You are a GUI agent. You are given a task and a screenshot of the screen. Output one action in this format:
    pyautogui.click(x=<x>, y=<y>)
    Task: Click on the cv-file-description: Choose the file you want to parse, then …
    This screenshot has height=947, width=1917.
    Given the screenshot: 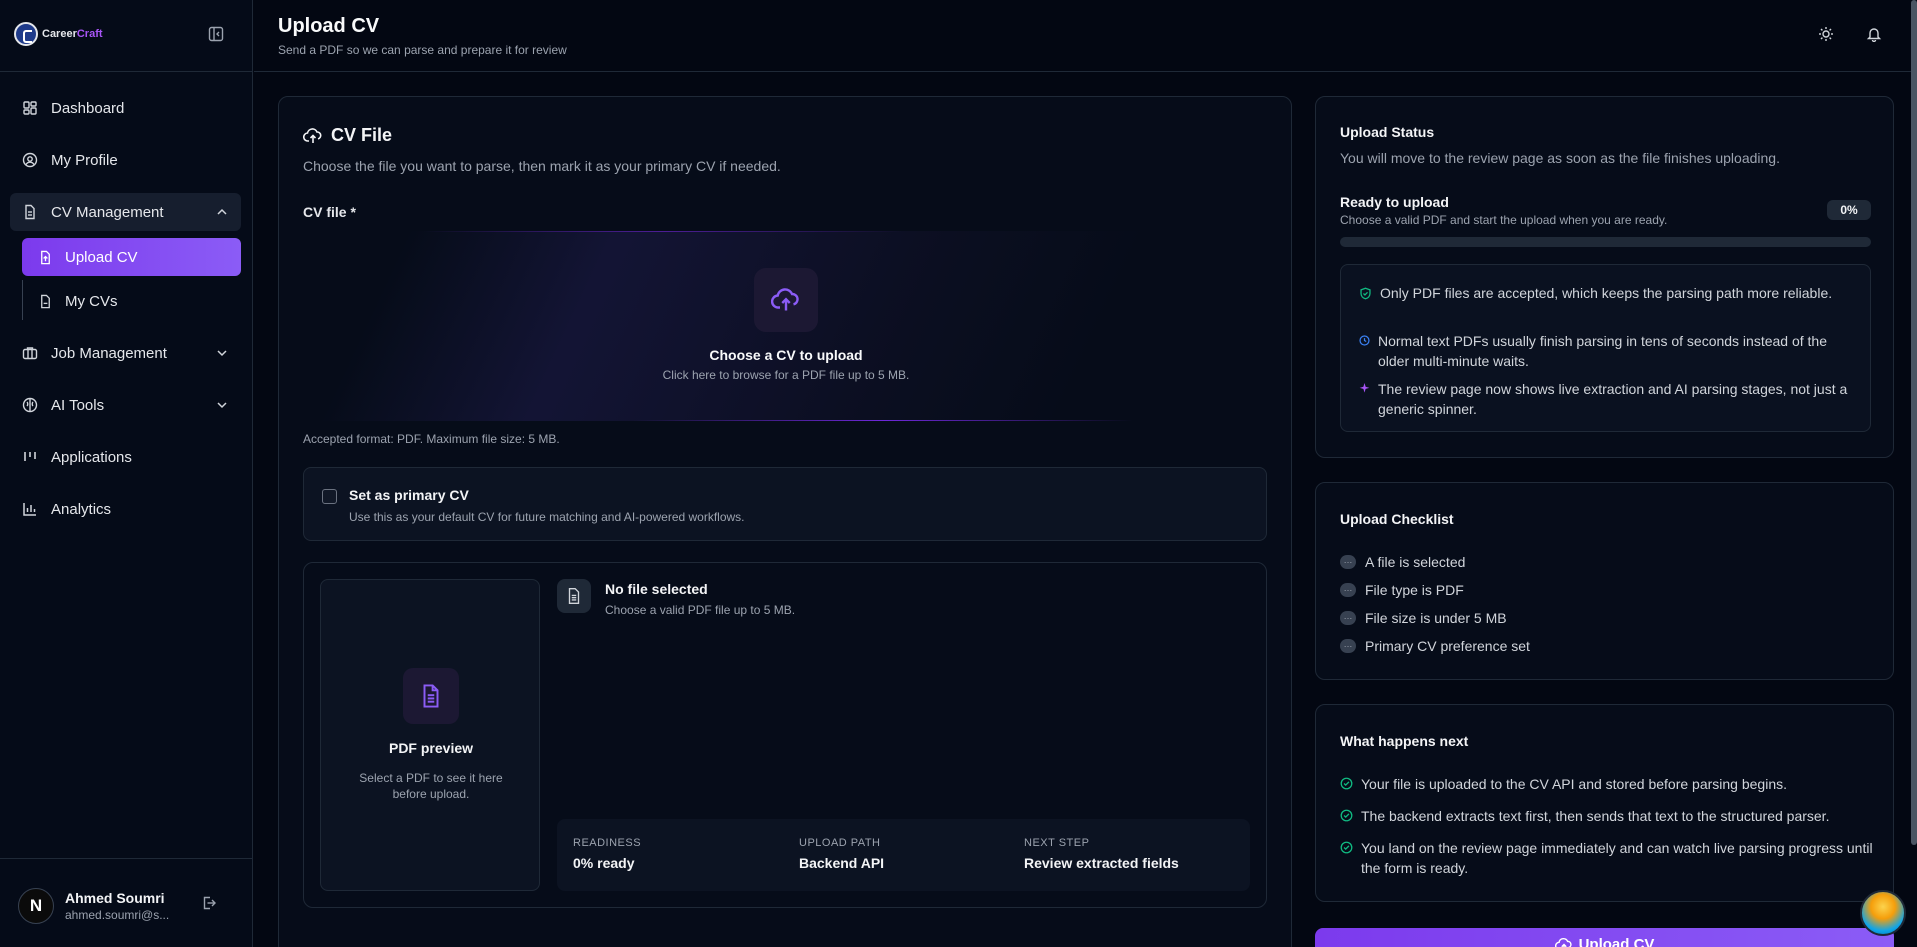 What is the action you would take?
    pyautogui.click(x=542, y=166)
    